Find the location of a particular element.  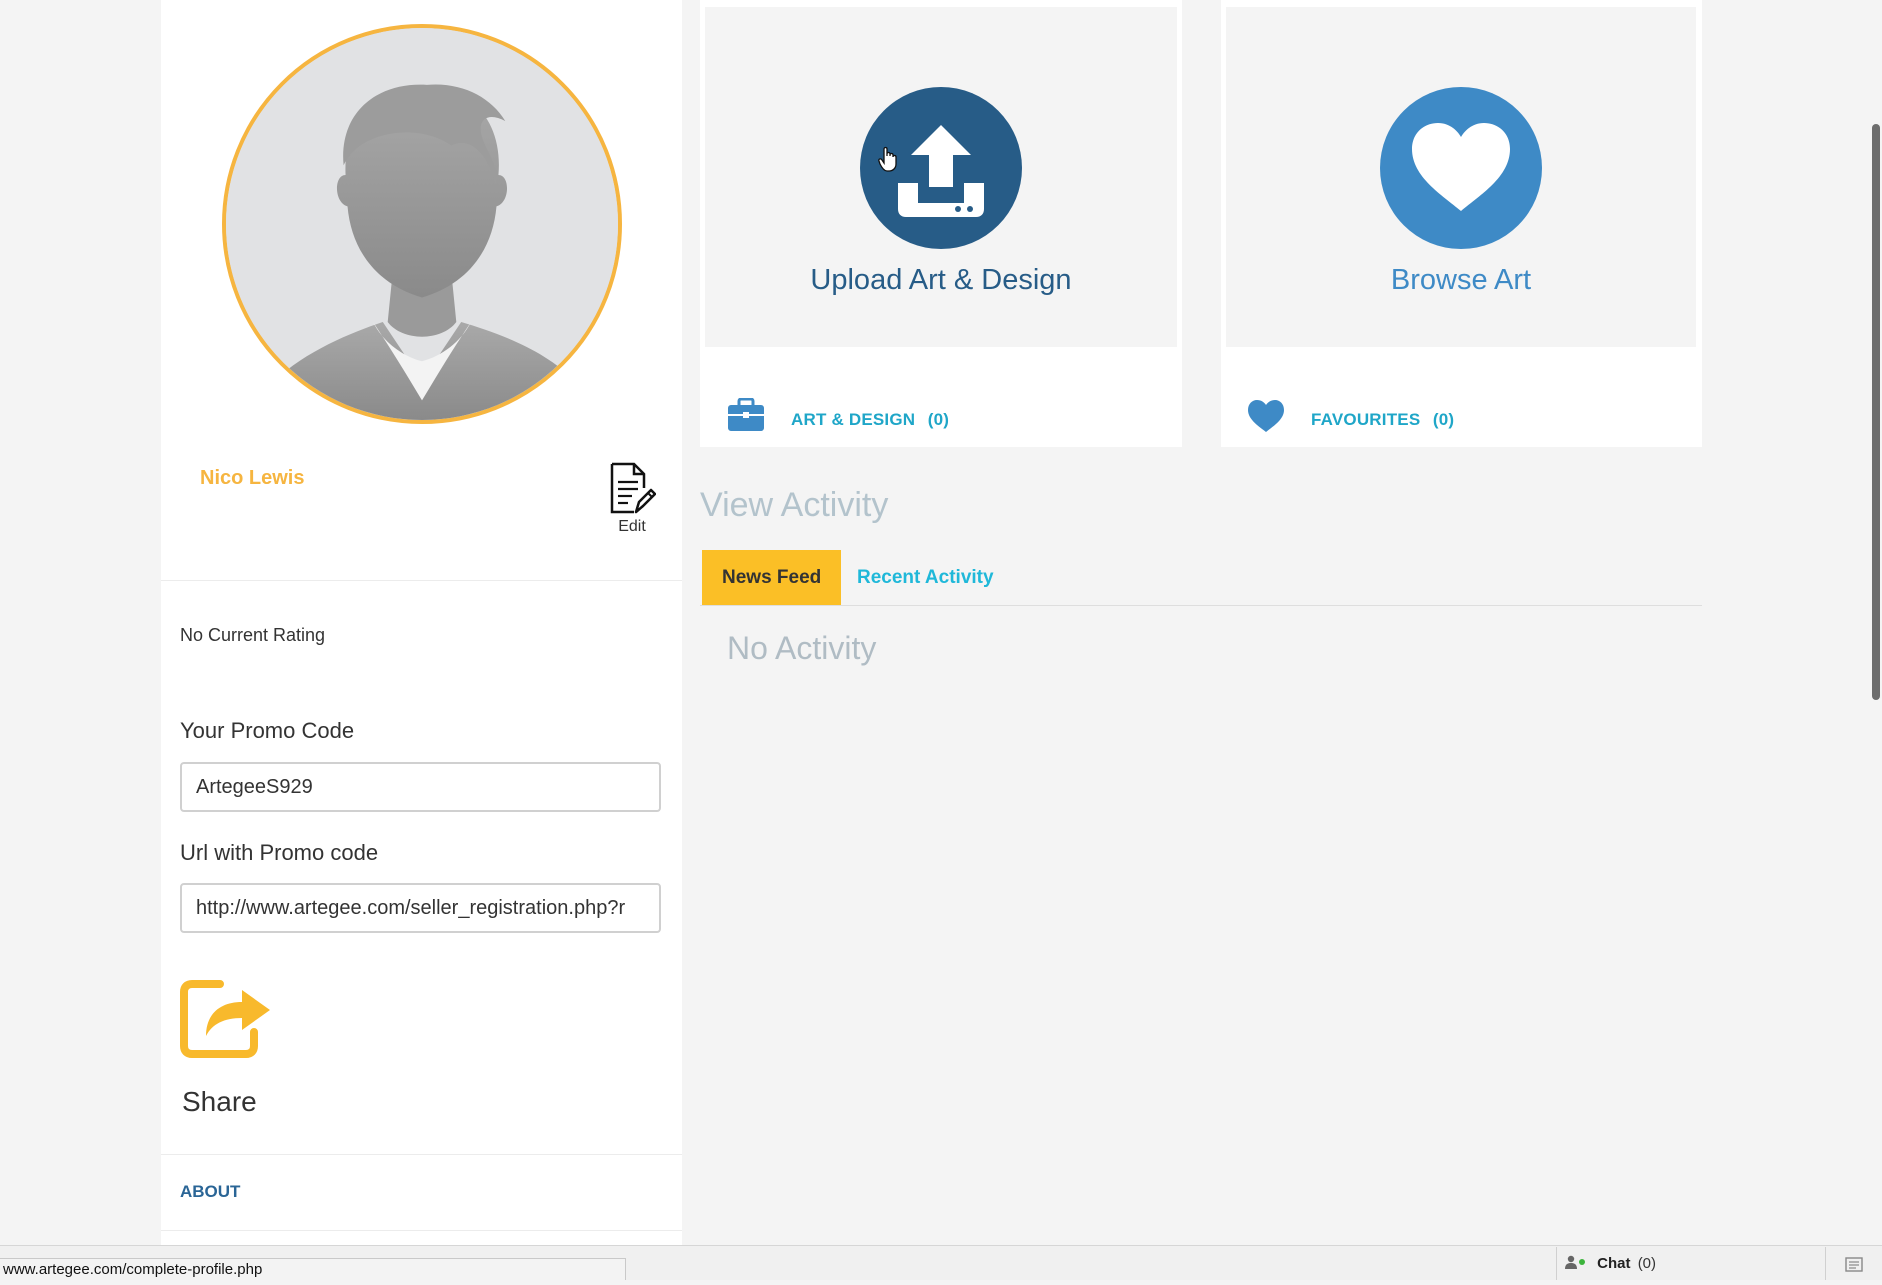

chat-user-icon is located at coordinates (1577, 1264).